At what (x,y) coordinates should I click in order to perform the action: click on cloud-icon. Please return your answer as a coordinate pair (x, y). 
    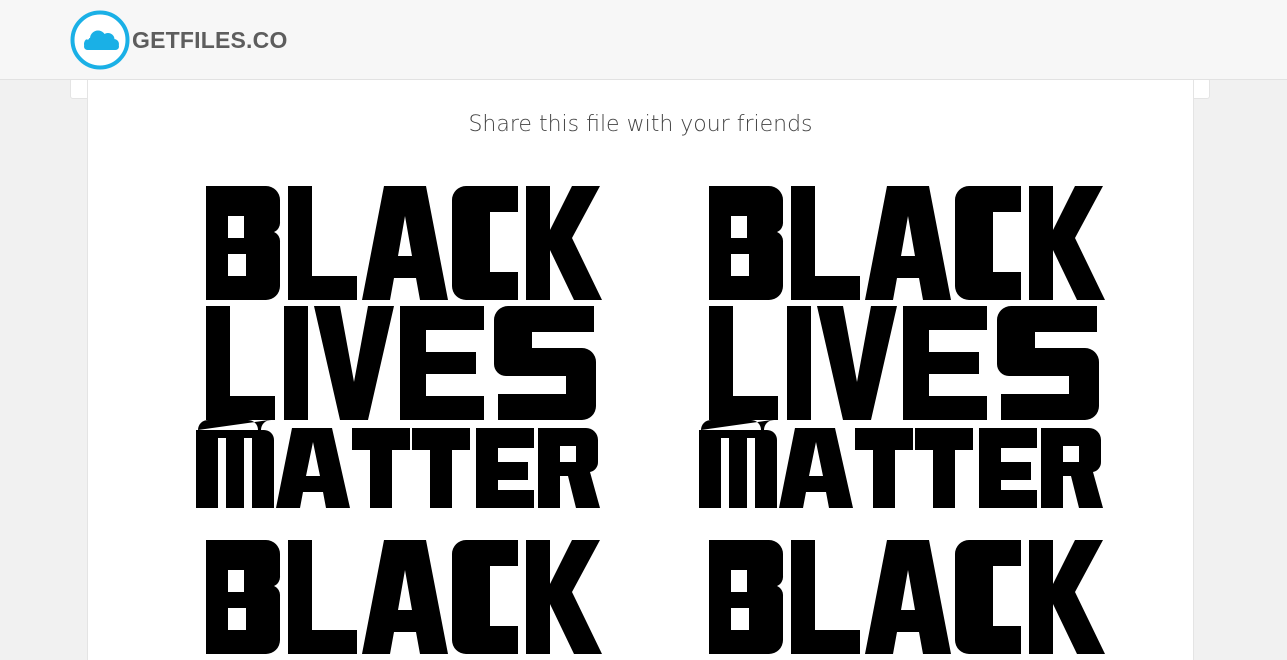
    Looking at the image, I should click on (100, 40).